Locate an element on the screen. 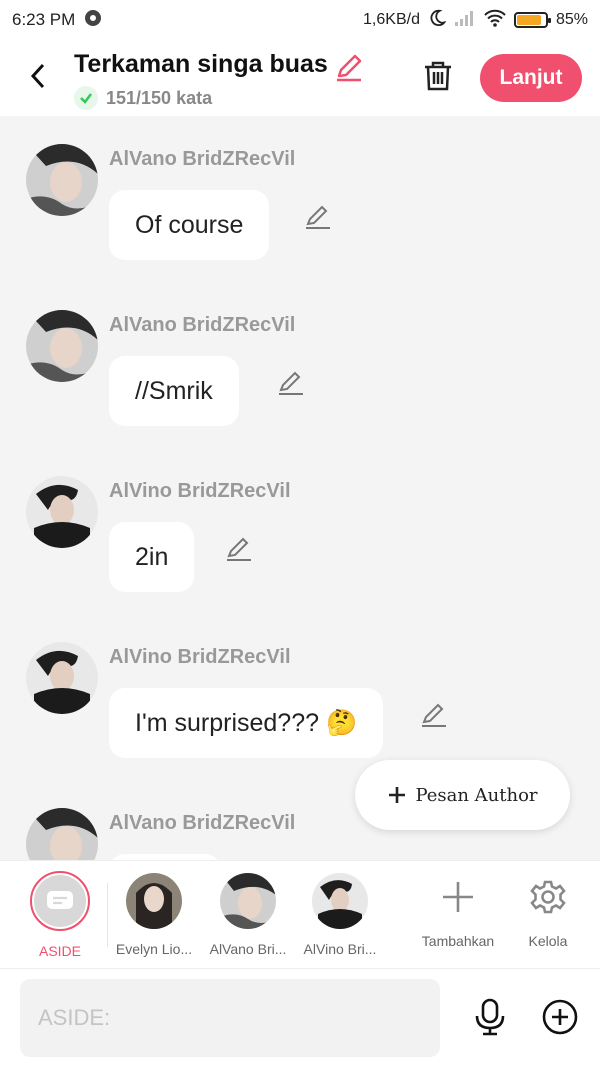 The height and width of the screenshot is (1067, 600). notification-icon is located at coordinates (93, 20).